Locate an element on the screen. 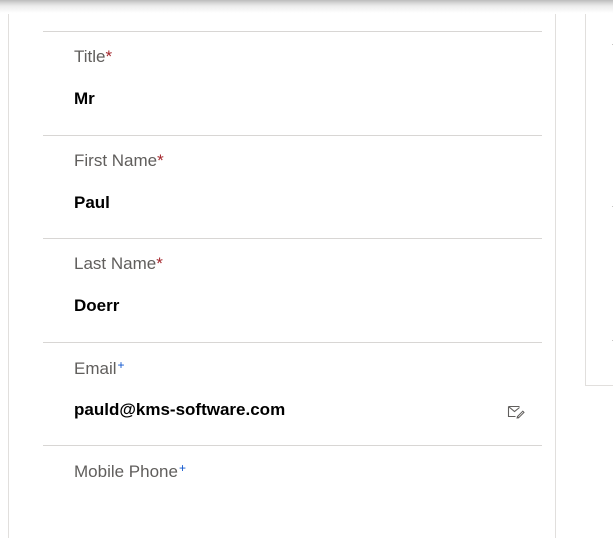 Image resolution: width=613 pixels, height=538 pixels. top-shadow is located at coordinates (306, 7).